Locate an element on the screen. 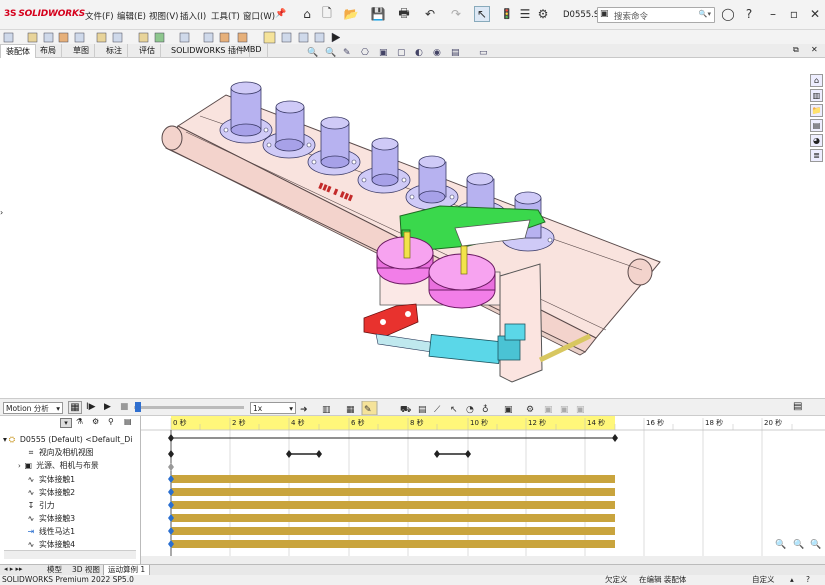 The image size is (825, 585). zoom-out-icon: 🔍 is located at coordinates (798, 545).